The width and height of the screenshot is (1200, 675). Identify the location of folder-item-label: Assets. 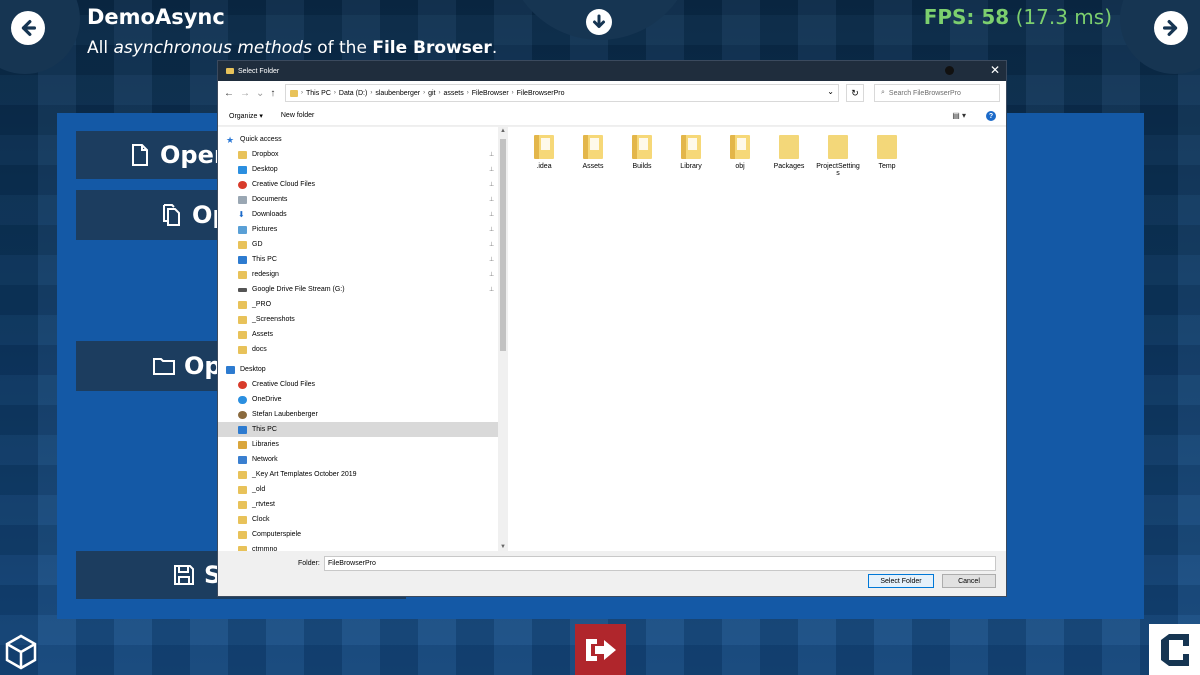
(593, 166).